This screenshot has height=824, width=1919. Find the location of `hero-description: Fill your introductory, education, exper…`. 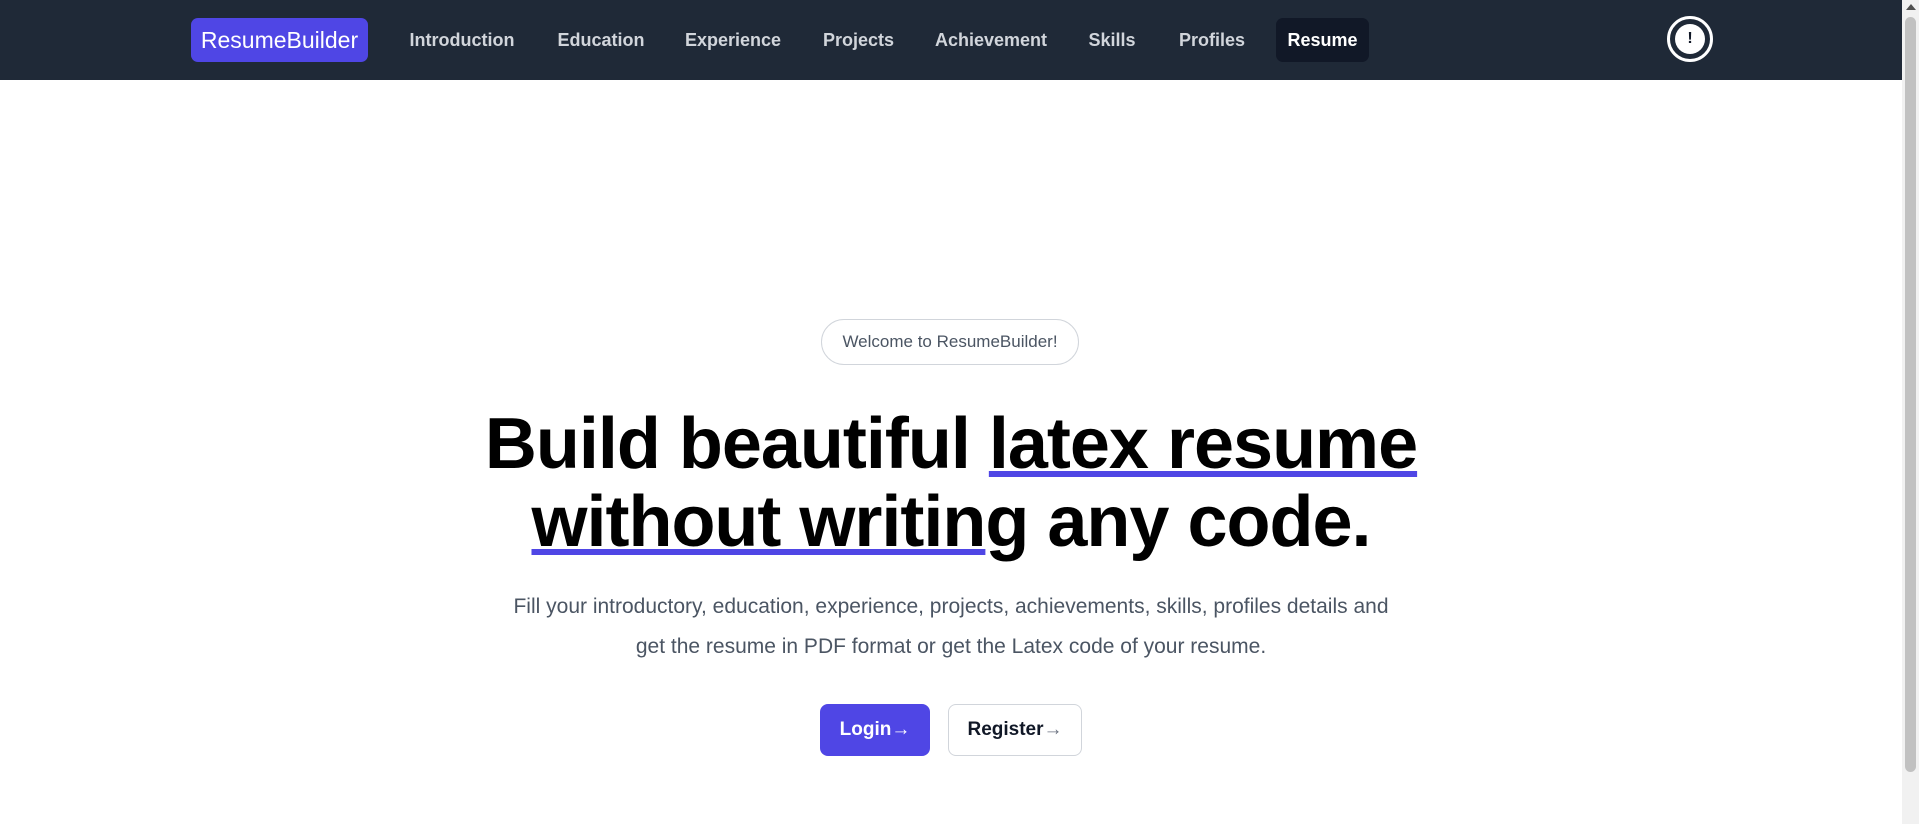

hero-description: Fill your introductory, education, exper… is located at coordinates (951, 627).